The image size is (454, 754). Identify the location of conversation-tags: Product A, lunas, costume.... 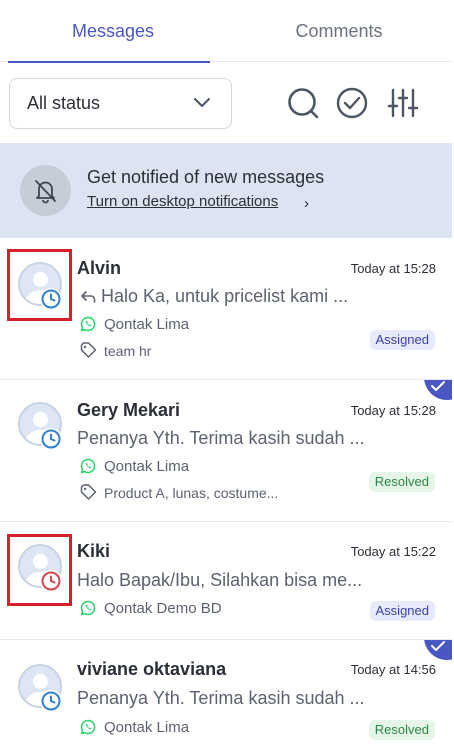
(191, 493).